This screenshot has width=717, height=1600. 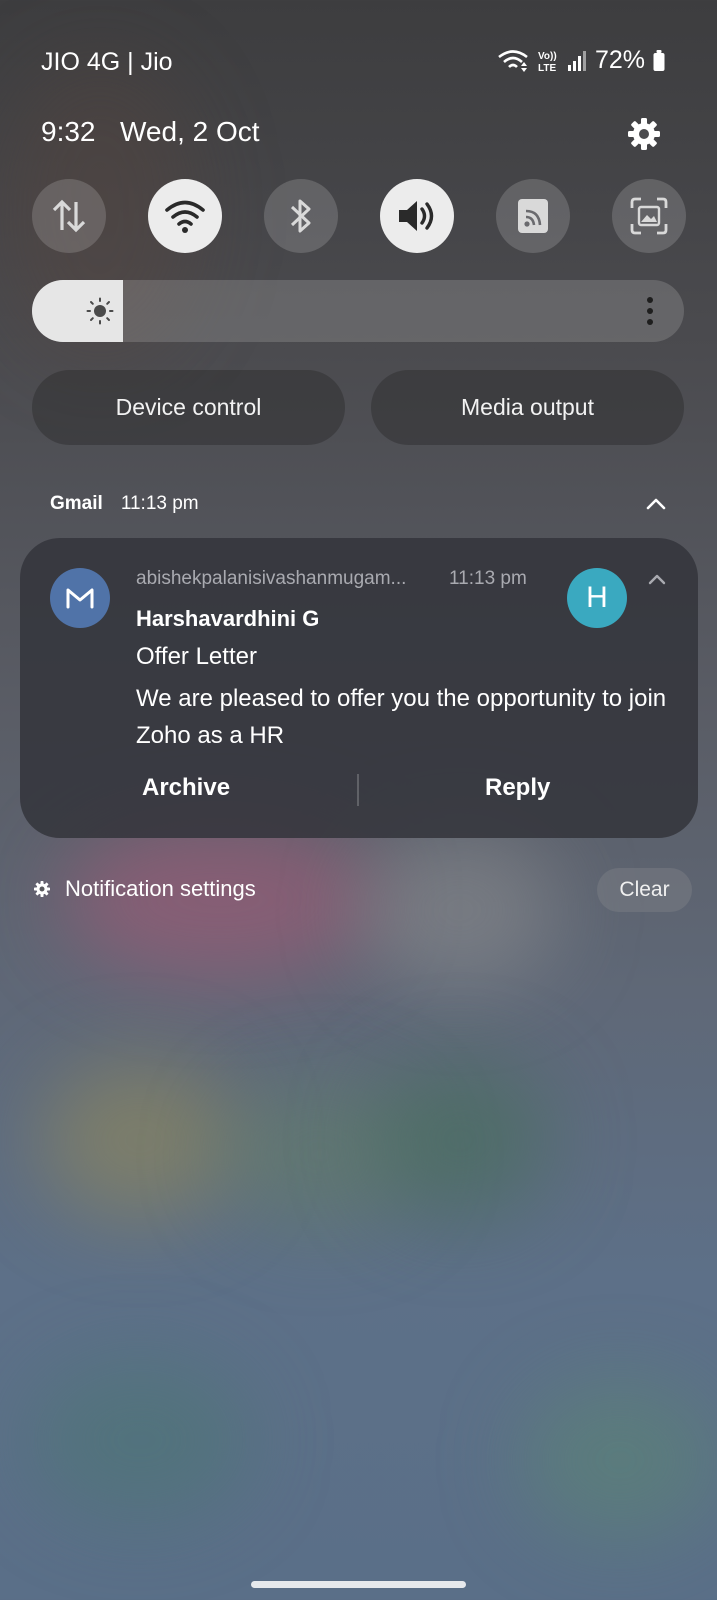 I want to click on avatar: H, so click(x=597, y=598).